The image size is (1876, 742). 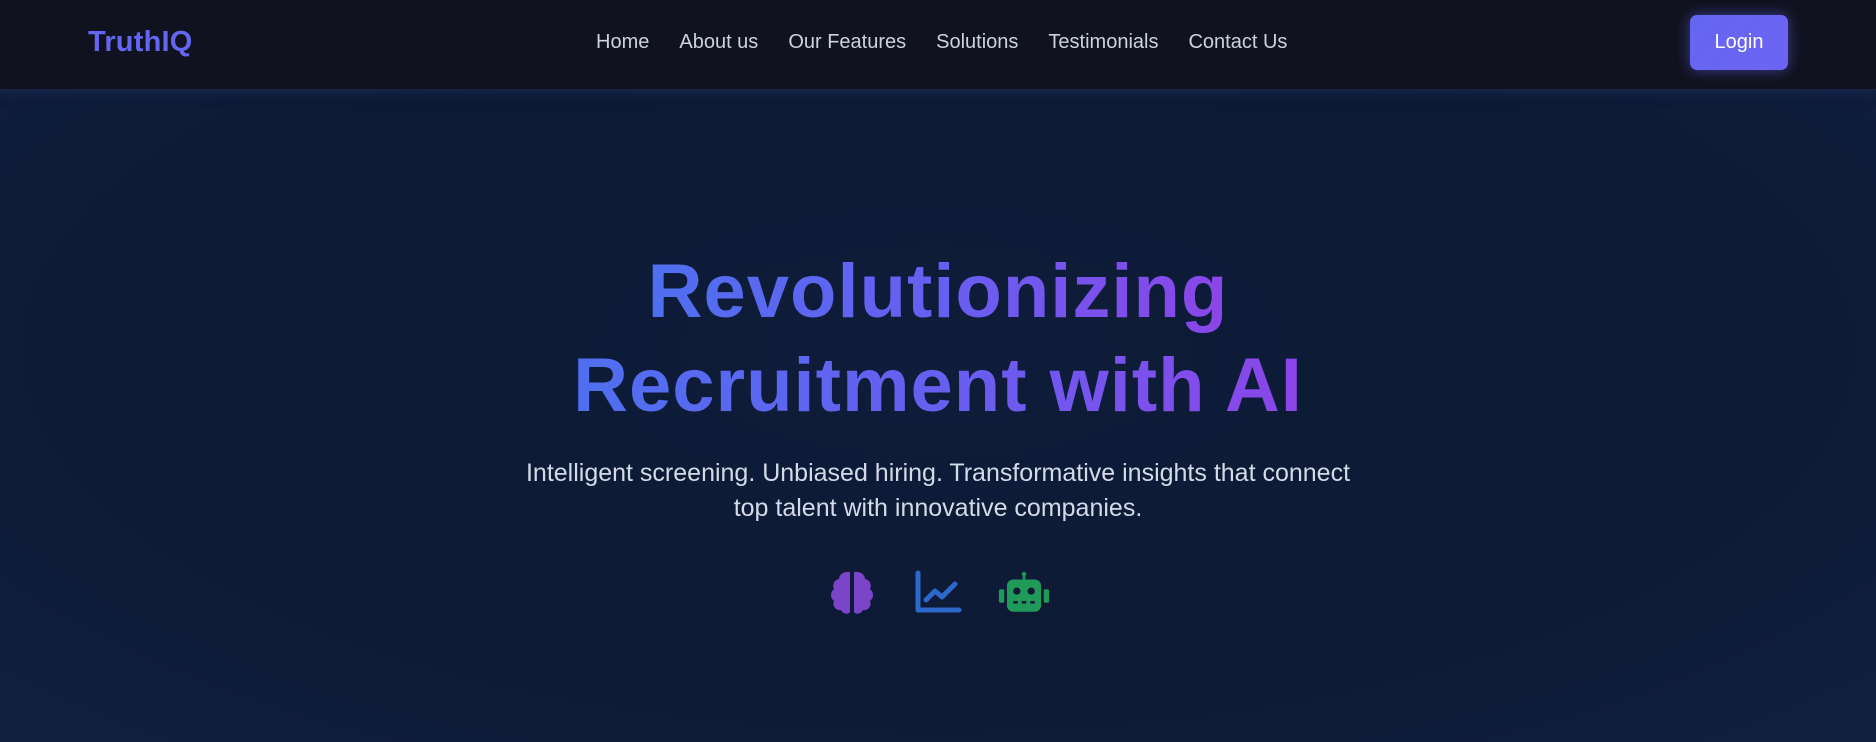 I want to click on nav-link-home: Home, so click(x=622, y=42).